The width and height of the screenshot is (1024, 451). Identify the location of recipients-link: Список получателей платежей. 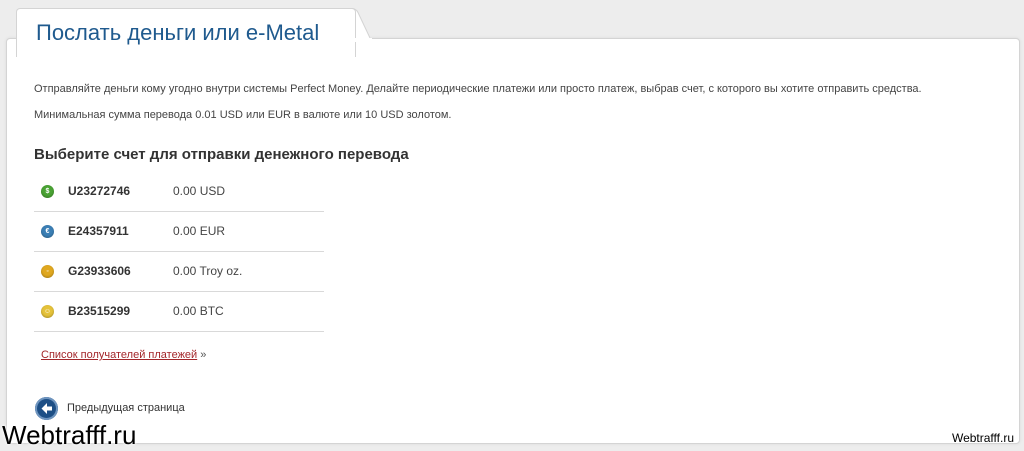
(119, 355).